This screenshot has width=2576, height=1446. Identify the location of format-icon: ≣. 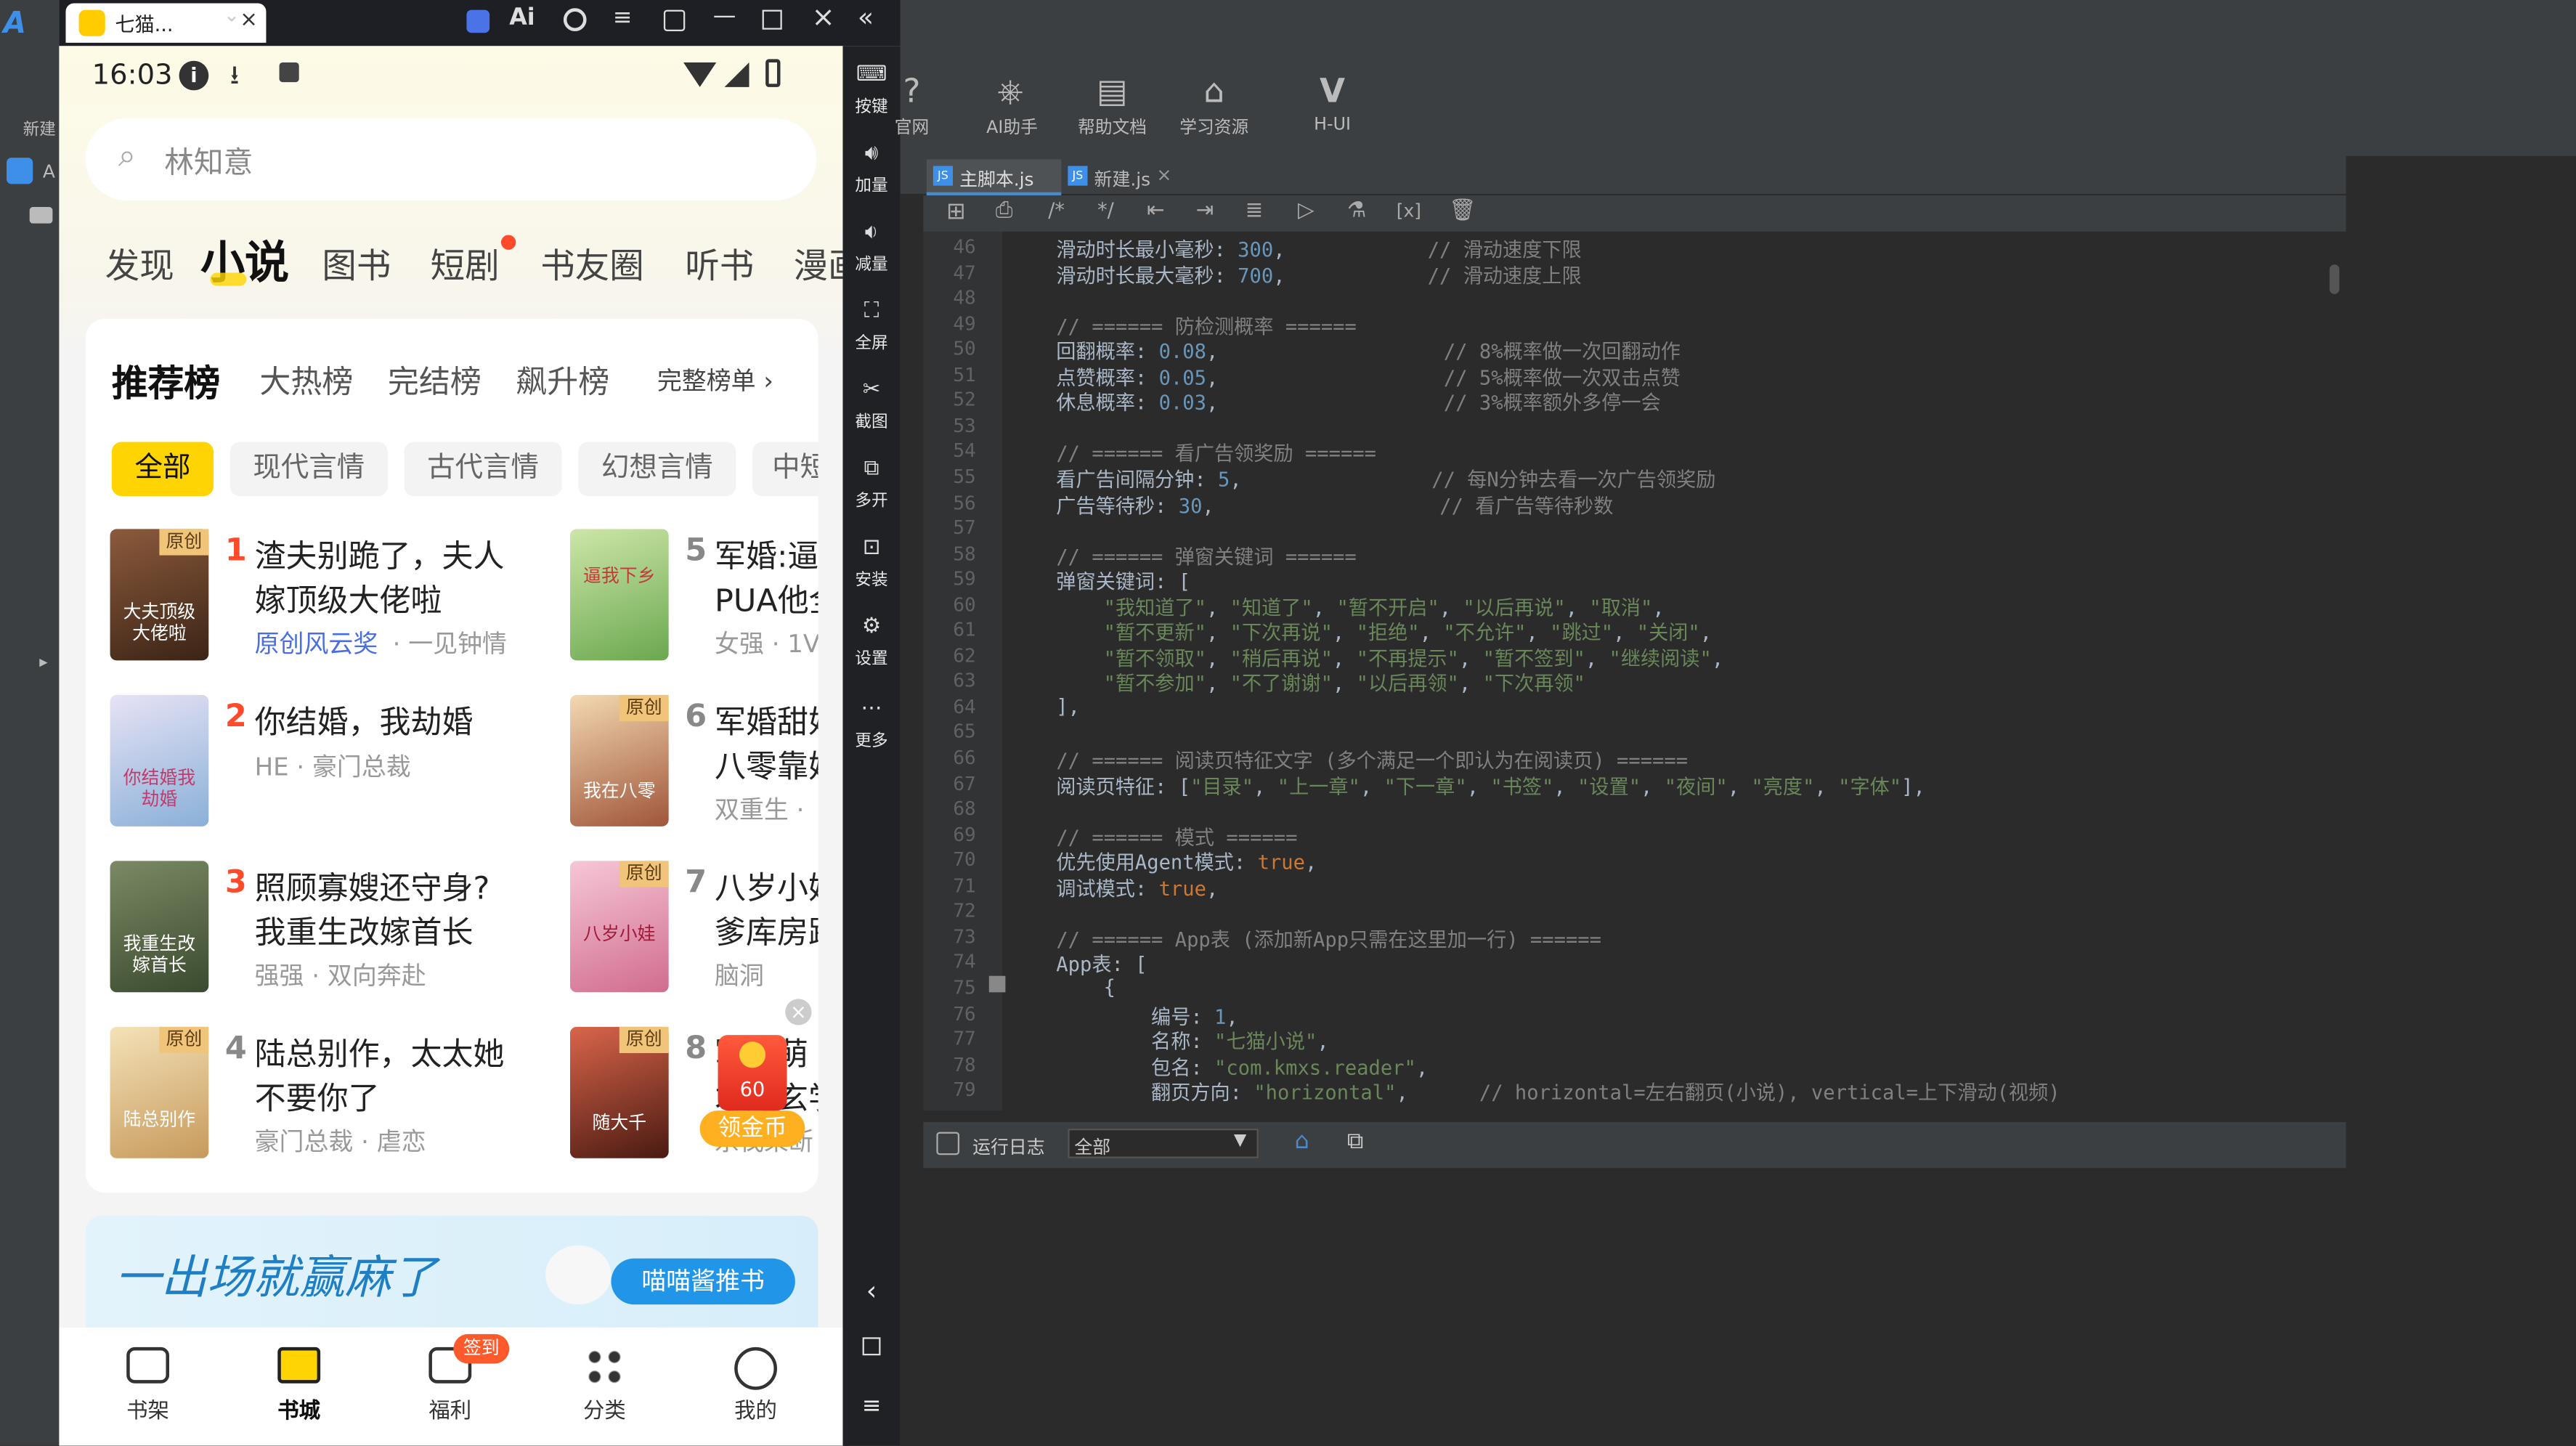
(1255, 211).